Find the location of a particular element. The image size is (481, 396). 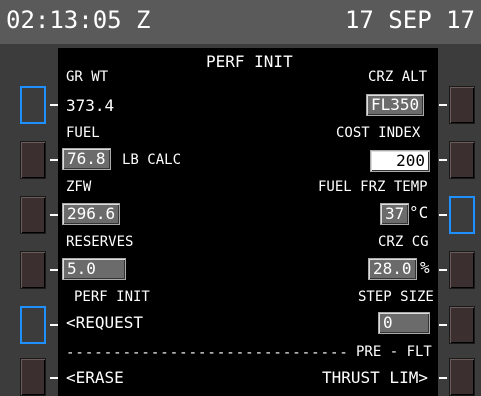

crz-alt-field: FL350 is located at coordinates (395, 105).